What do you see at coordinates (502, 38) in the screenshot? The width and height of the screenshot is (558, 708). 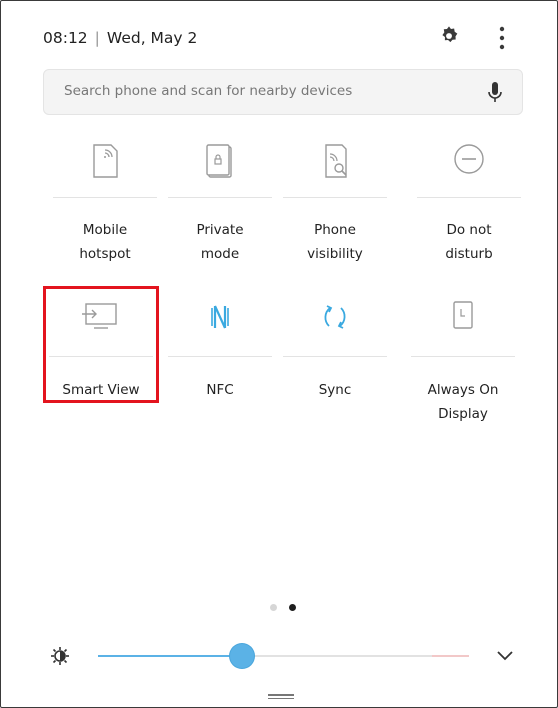 I see `more-vertical-icon` at bounding box center [502, 38].